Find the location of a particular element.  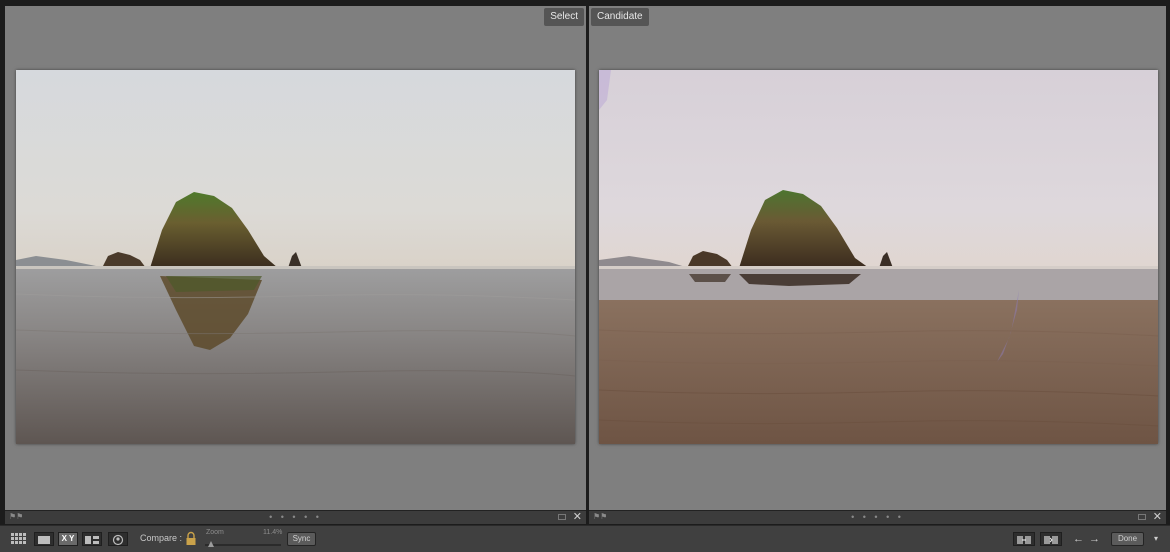

survey-view-icon is located at coordinates (92, 540).